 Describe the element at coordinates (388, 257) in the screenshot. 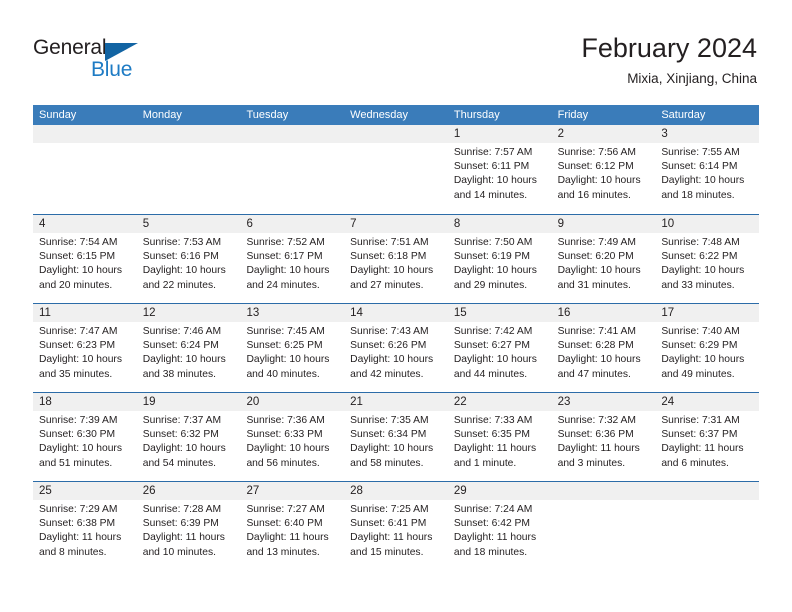

I see `day-sunset-text: Sunset: 6:18 PM` at that location.